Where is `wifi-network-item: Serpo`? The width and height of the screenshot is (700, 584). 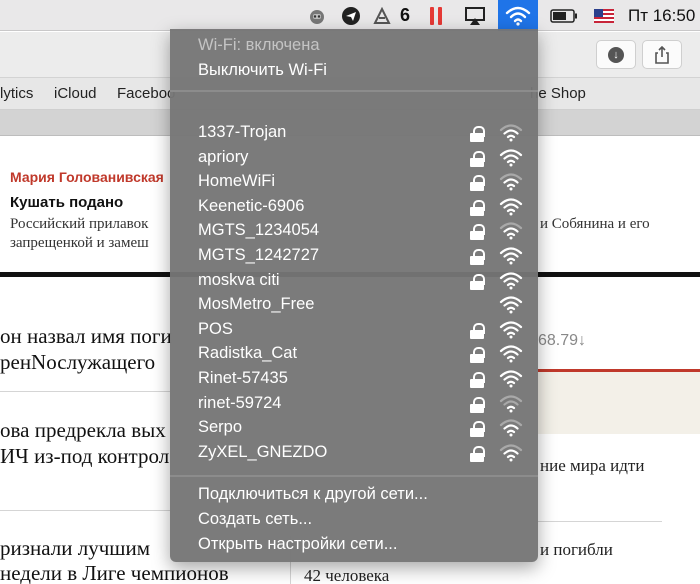 wifi-network-item: Serpo is located at coordinates (354, 428).